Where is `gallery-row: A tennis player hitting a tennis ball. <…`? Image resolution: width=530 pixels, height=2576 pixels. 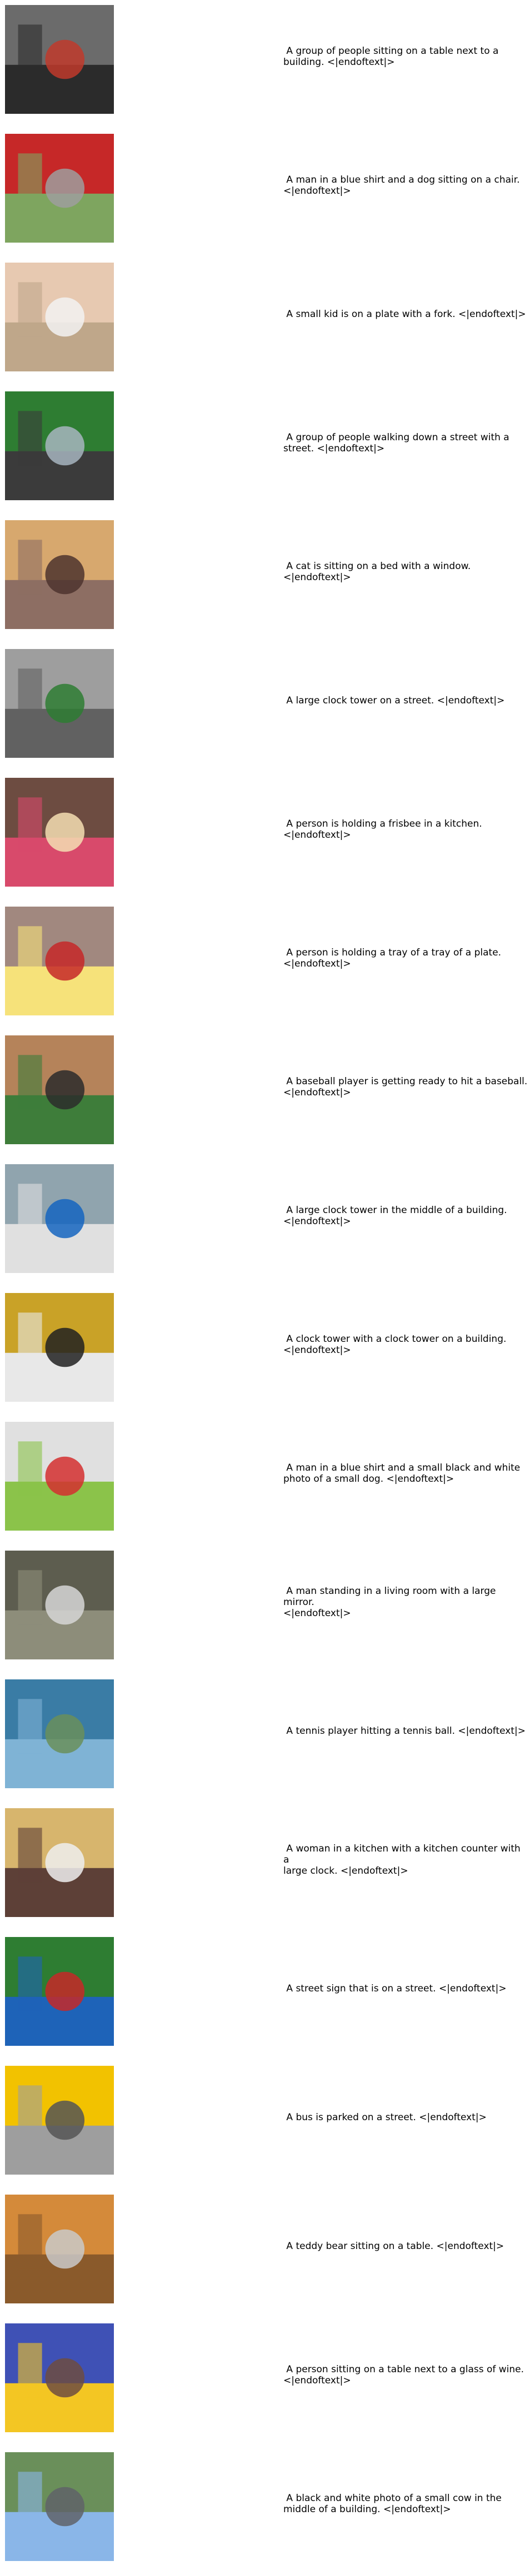 gallery-row: A tennis player hitting a tennis ball. <… is located at coordinates (265, 1738).